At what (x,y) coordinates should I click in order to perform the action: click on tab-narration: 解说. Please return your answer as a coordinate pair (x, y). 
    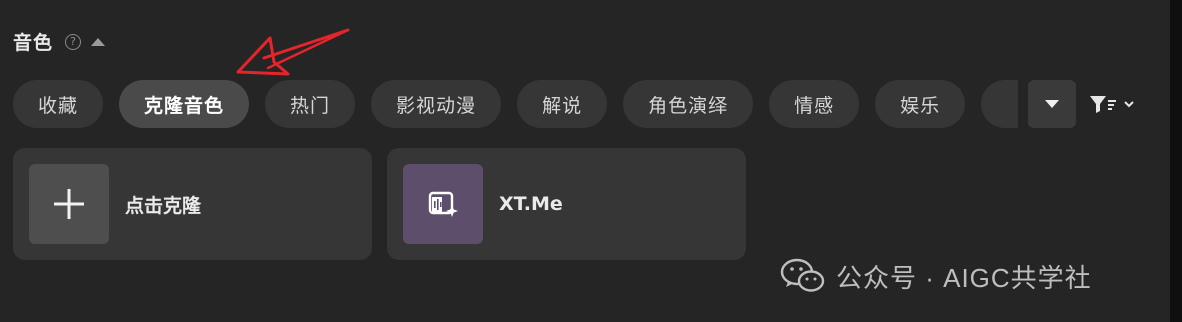
    Looking at the image, I should click on (562, 104).